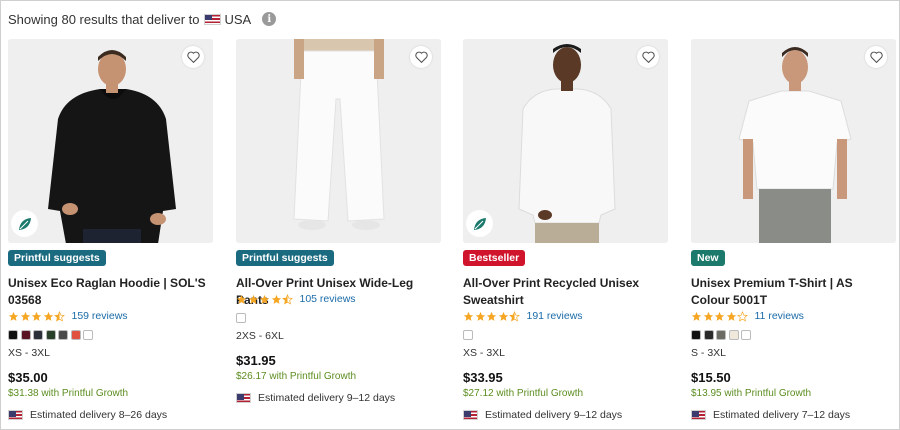 This screenshot has height=430, width=900. Describe the element at coordinates (28, 377) in the screenshot. I see `price: $35.00` at that location.